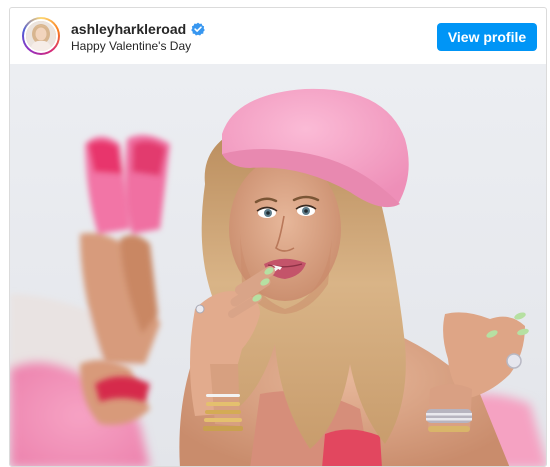 The height and width of the screenshot is (467, 550). I want to click on avatar, so click(41, 36).